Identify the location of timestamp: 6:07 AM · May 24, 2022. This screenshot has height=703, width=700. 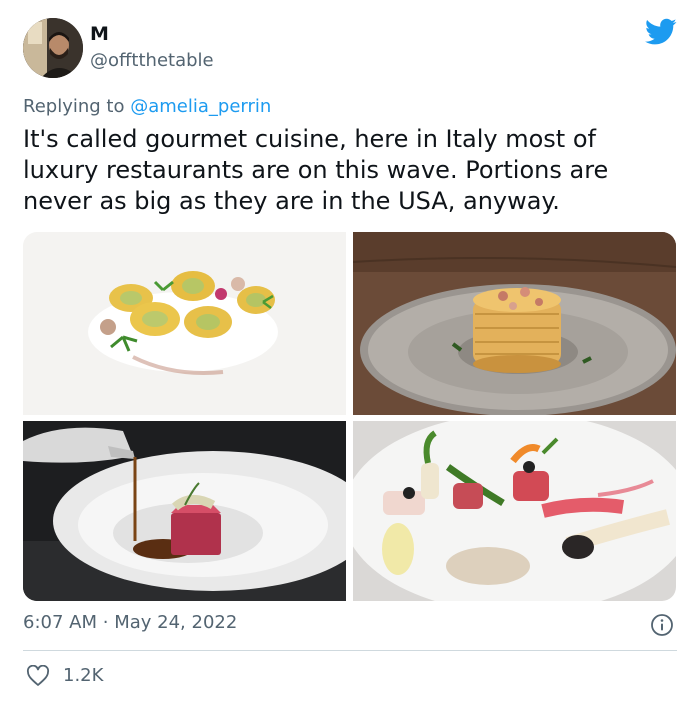
(130, 622).